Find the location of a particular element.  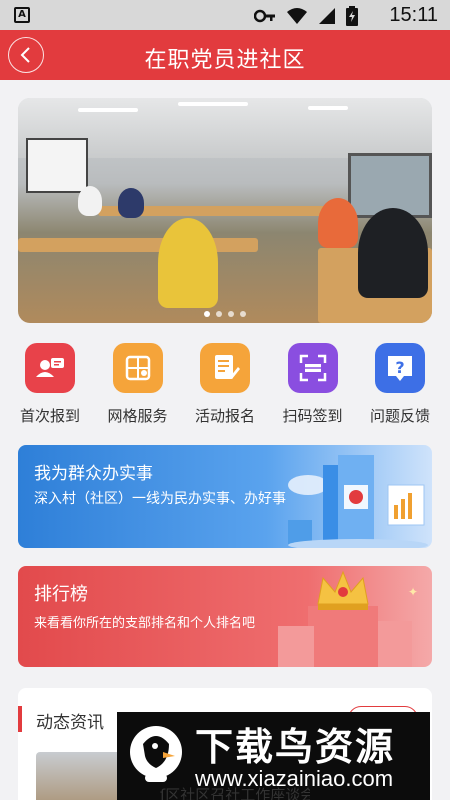

status-bar: A 15:11 is located at coordinates (225, 15).